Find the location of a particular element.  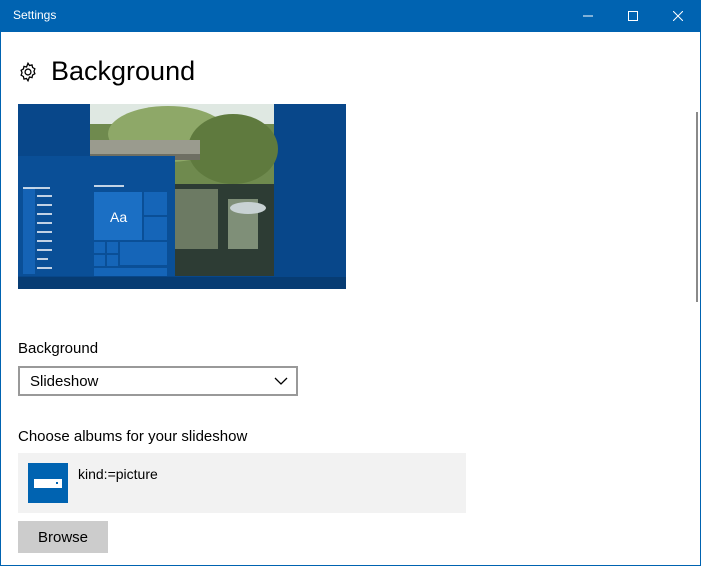

title-bar: Settings is located at coordinates (350, 16).